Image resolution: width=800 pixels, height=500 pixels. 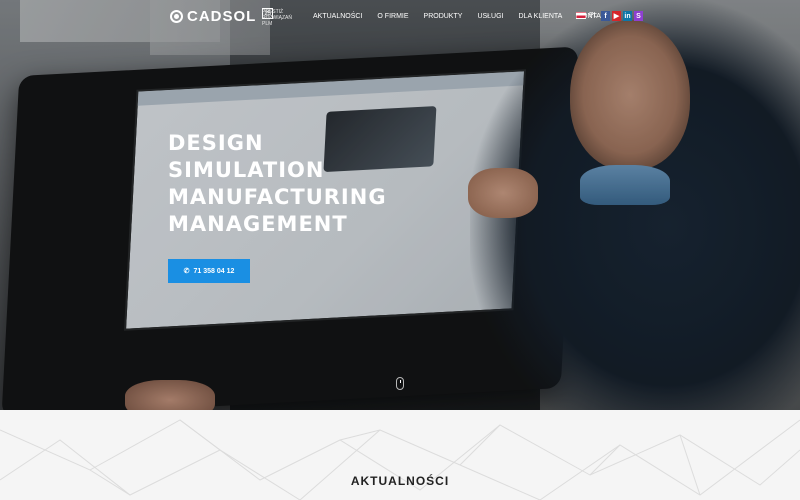 I want to click on youtube-icon: ▶, so click(x=616, y=16).